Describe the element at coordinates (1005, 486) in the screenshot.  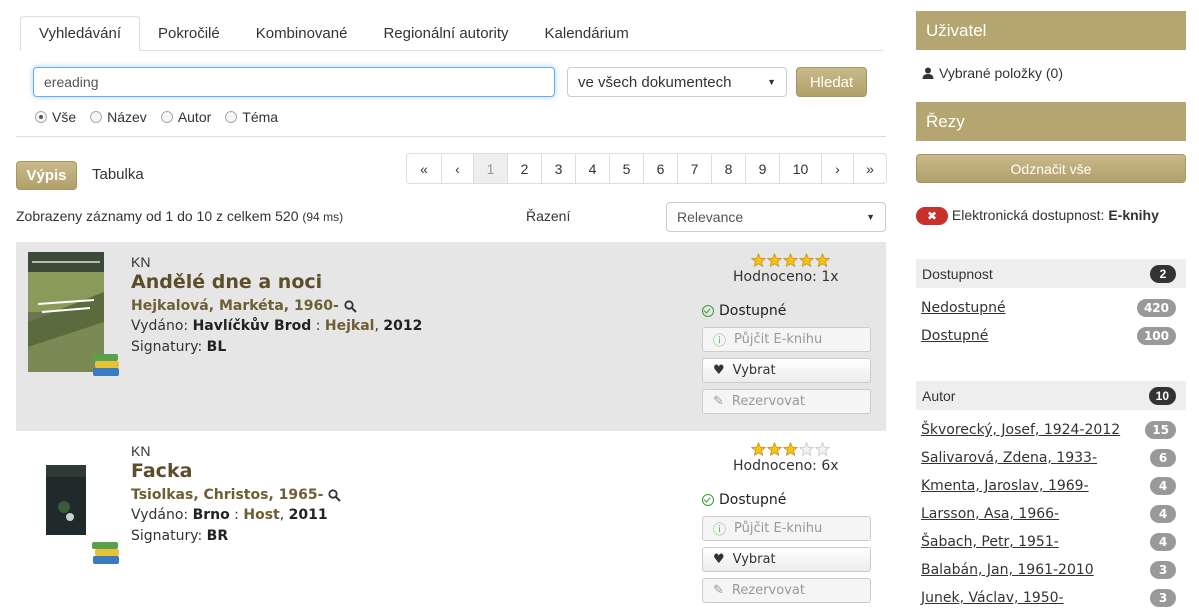
I see `facet-link: Kmenta, Jaroslav, 1969-` at that location.